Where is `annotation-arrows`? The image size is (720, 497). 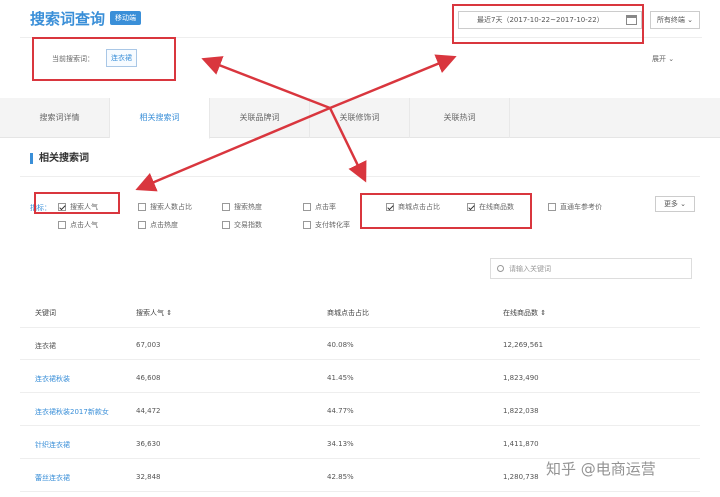
annotation-arrows is located at coordinates (296, 123).